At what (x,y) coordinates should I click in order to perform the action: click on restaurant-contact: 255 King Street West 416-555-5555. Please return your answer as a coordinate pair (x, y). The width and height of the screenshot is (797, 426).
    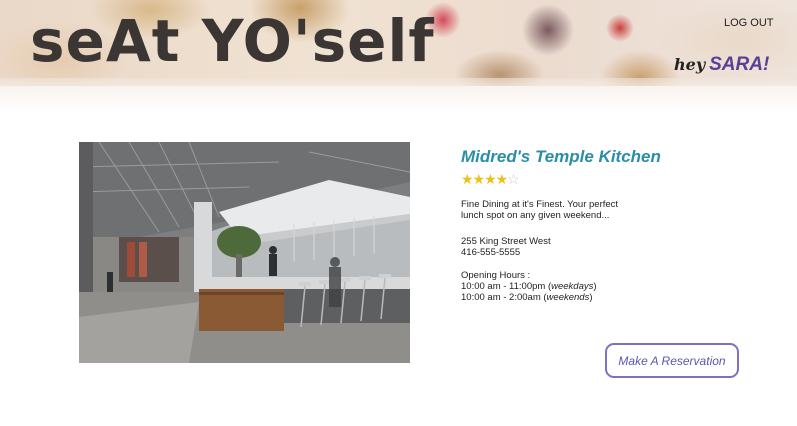
    Looking at the image, I should click on (506, 247).